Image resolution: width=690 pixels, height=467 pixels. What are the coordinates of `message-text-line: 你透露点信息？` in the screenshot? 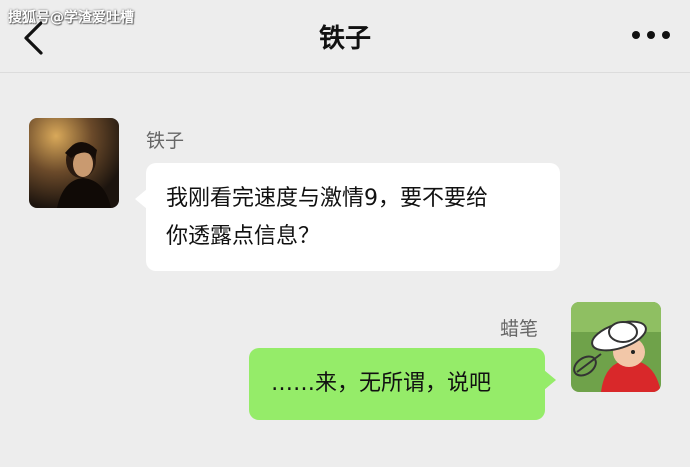 It's located at (243, 236).